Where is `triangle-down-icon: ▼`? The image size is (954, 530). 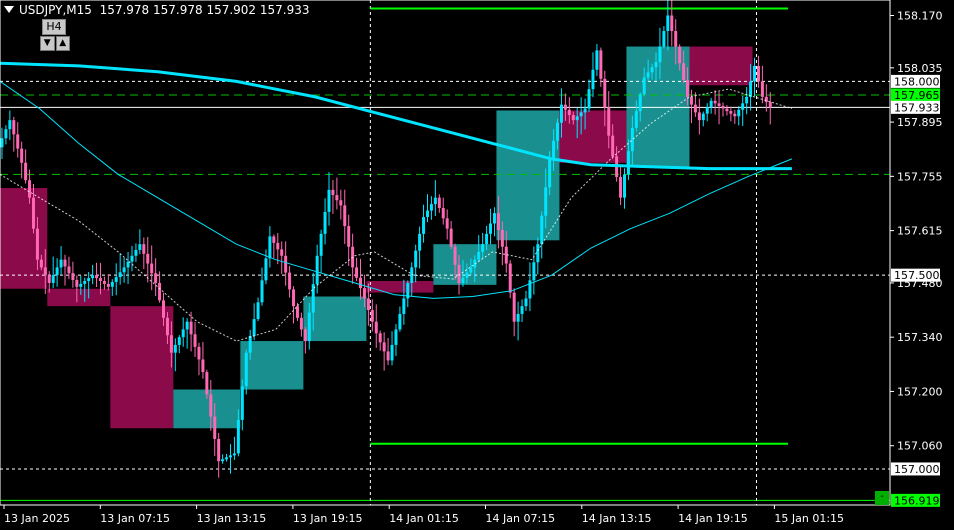 triangle-down-icon: ▼ is located at coordinates (47, 43).